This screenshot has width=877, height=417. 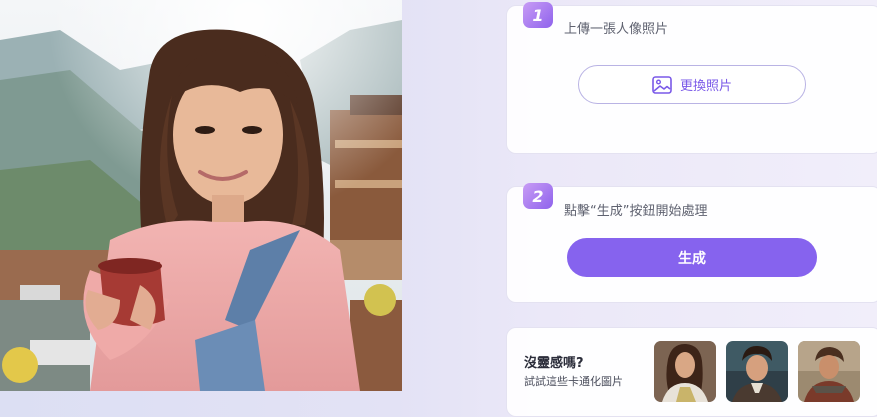 What do you see at coordinates (554, 363) in the screenshot?
I see `inspiration-title: 沒靈感嗎?` at bounding box center [554, 363].